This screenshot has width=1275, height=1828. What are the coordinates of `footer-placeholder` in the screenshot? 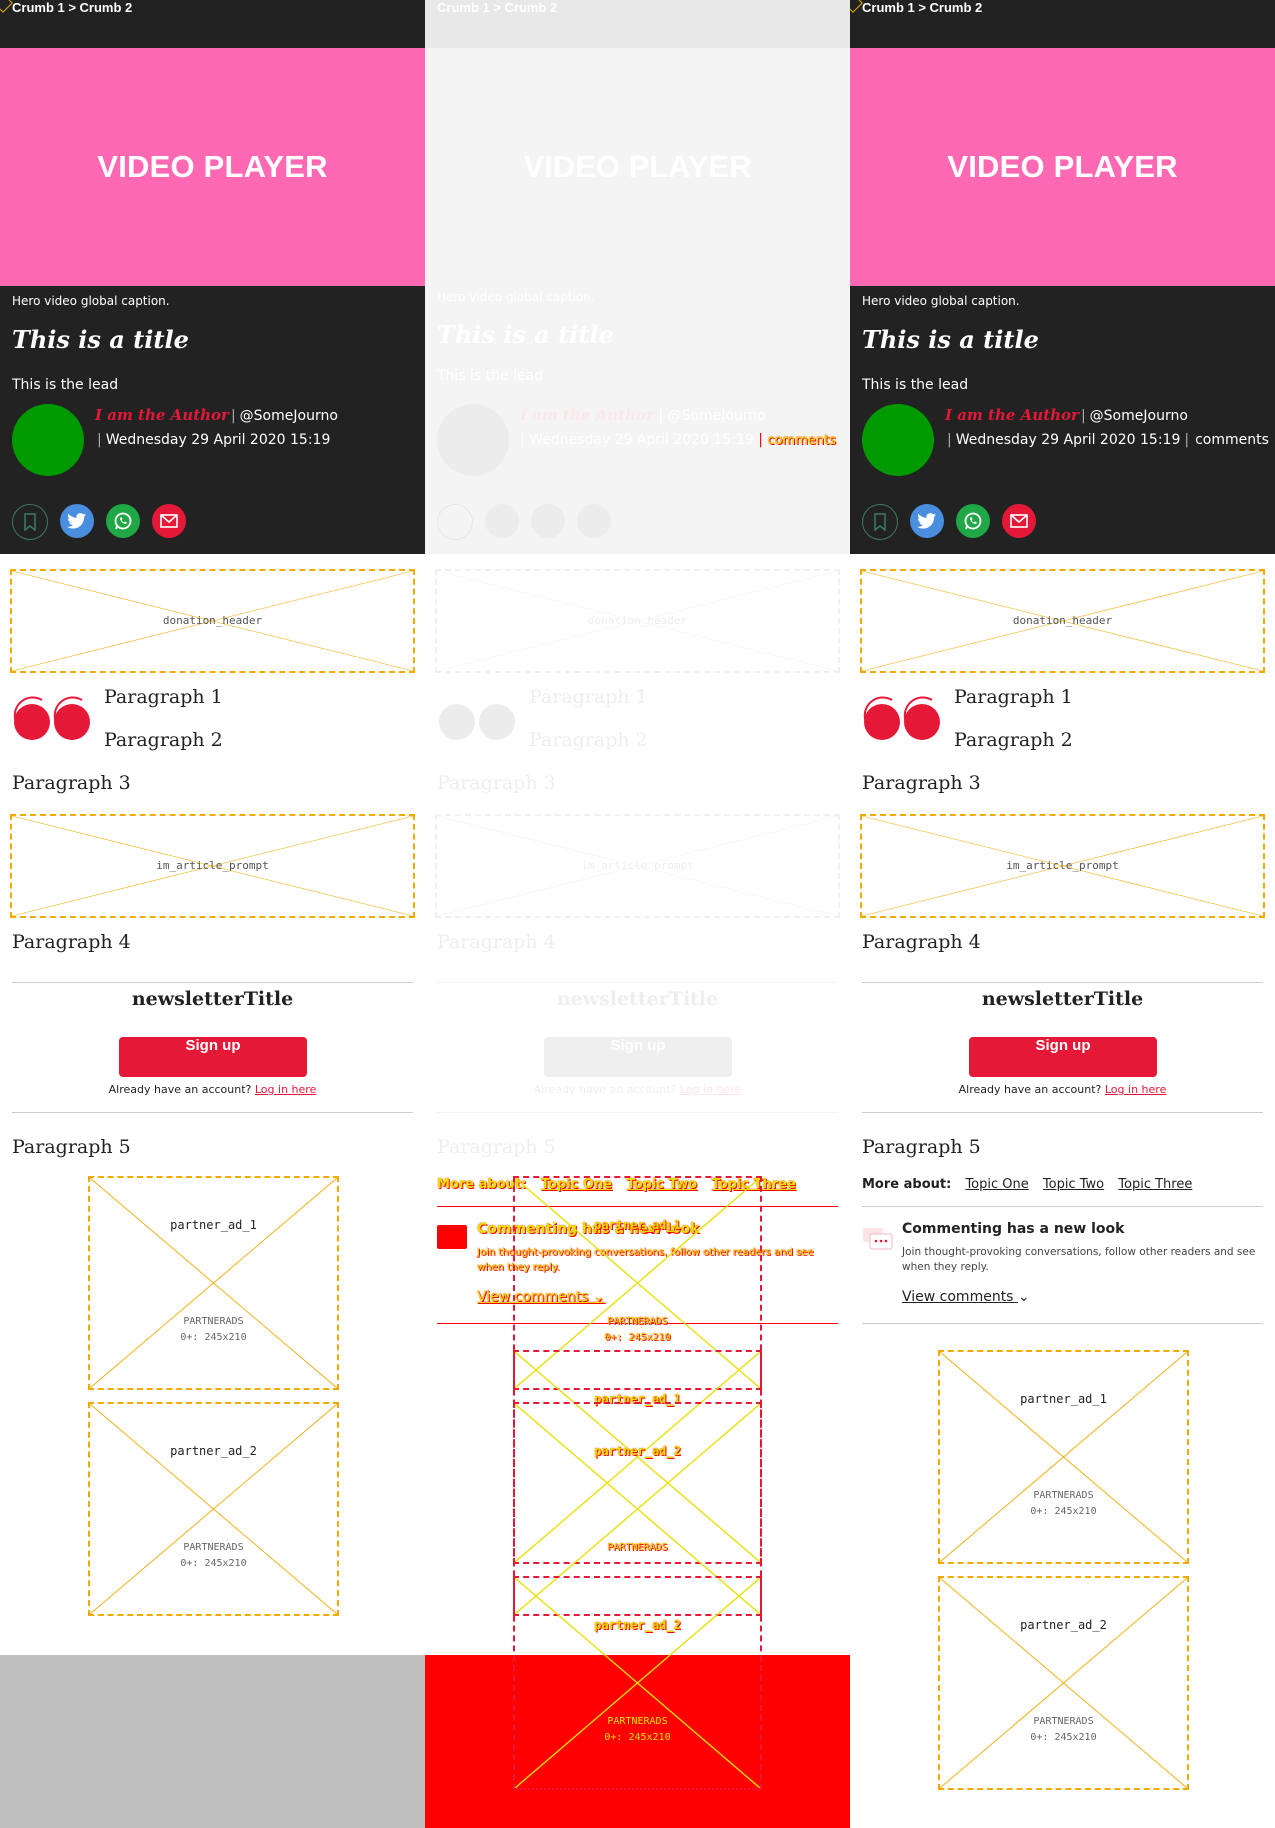 It's located at (212, 1741).